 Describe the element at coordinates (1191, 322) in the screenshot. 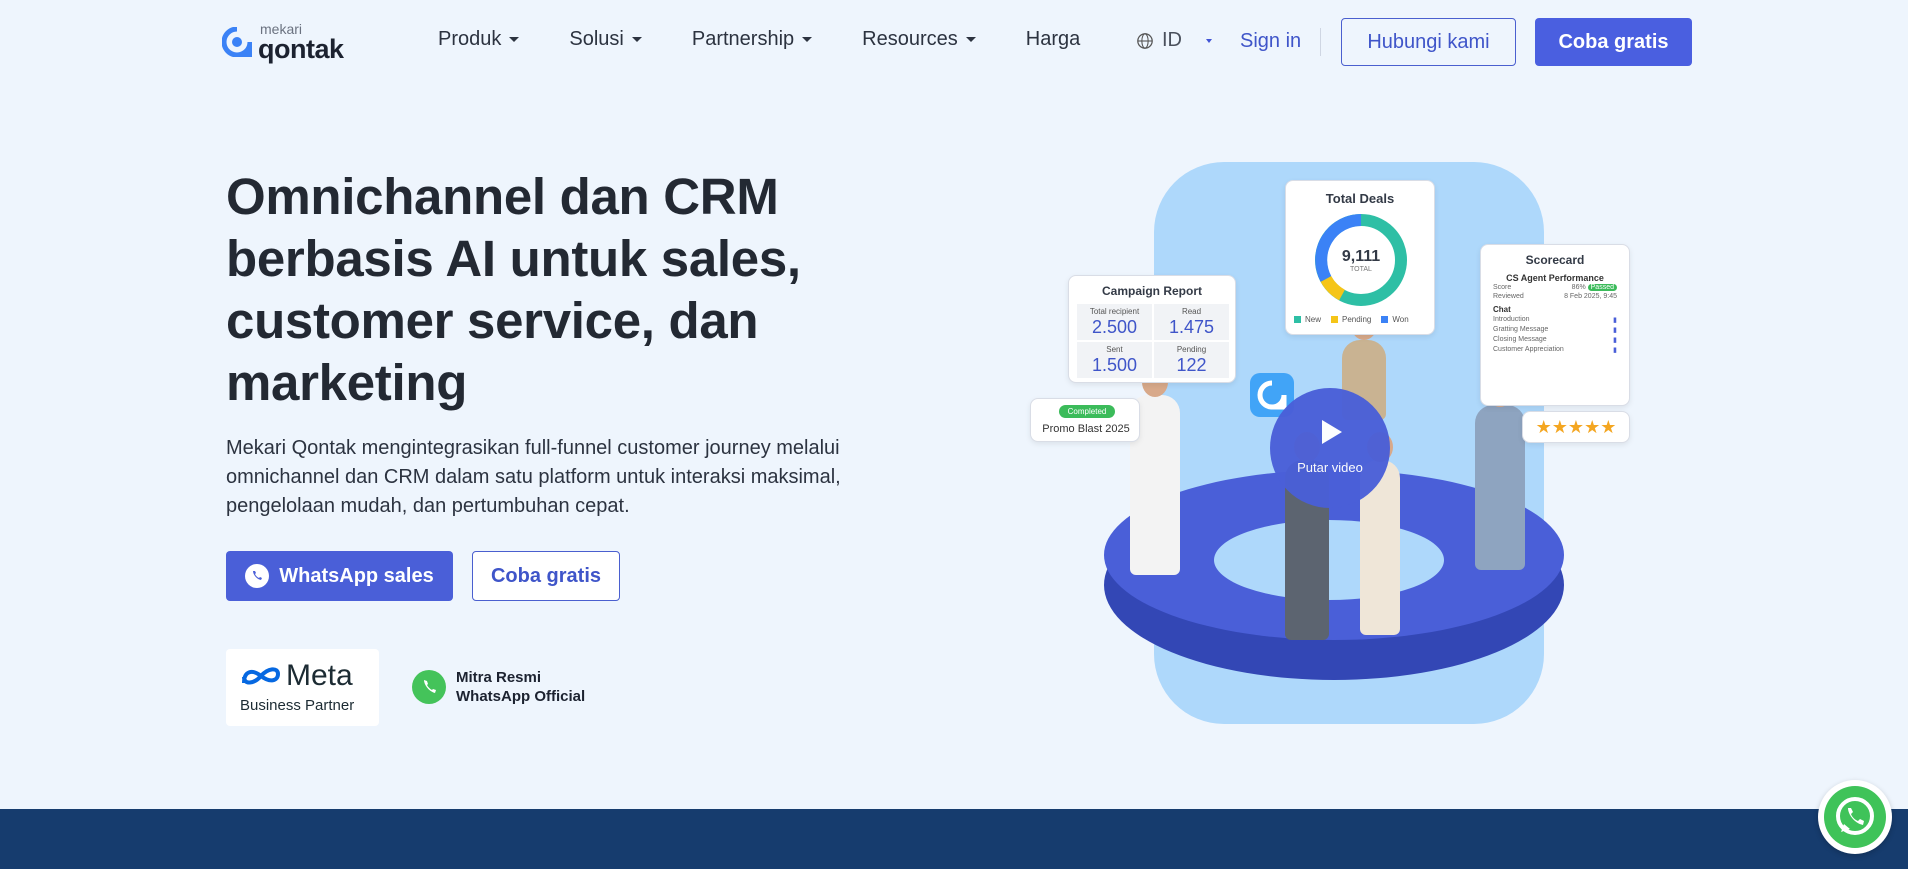

I see `campaign-cell: Read 1.475` at that location.